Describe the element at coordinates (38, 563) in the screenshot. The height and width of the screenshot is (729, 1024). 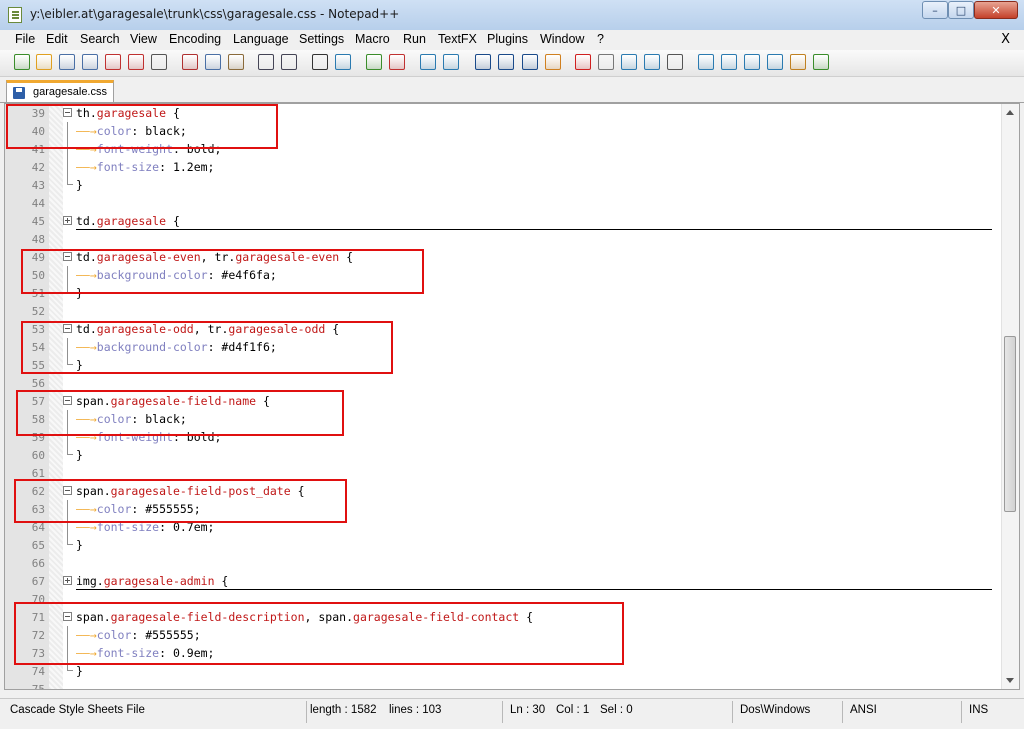
I see `line-number: 66` at that location.